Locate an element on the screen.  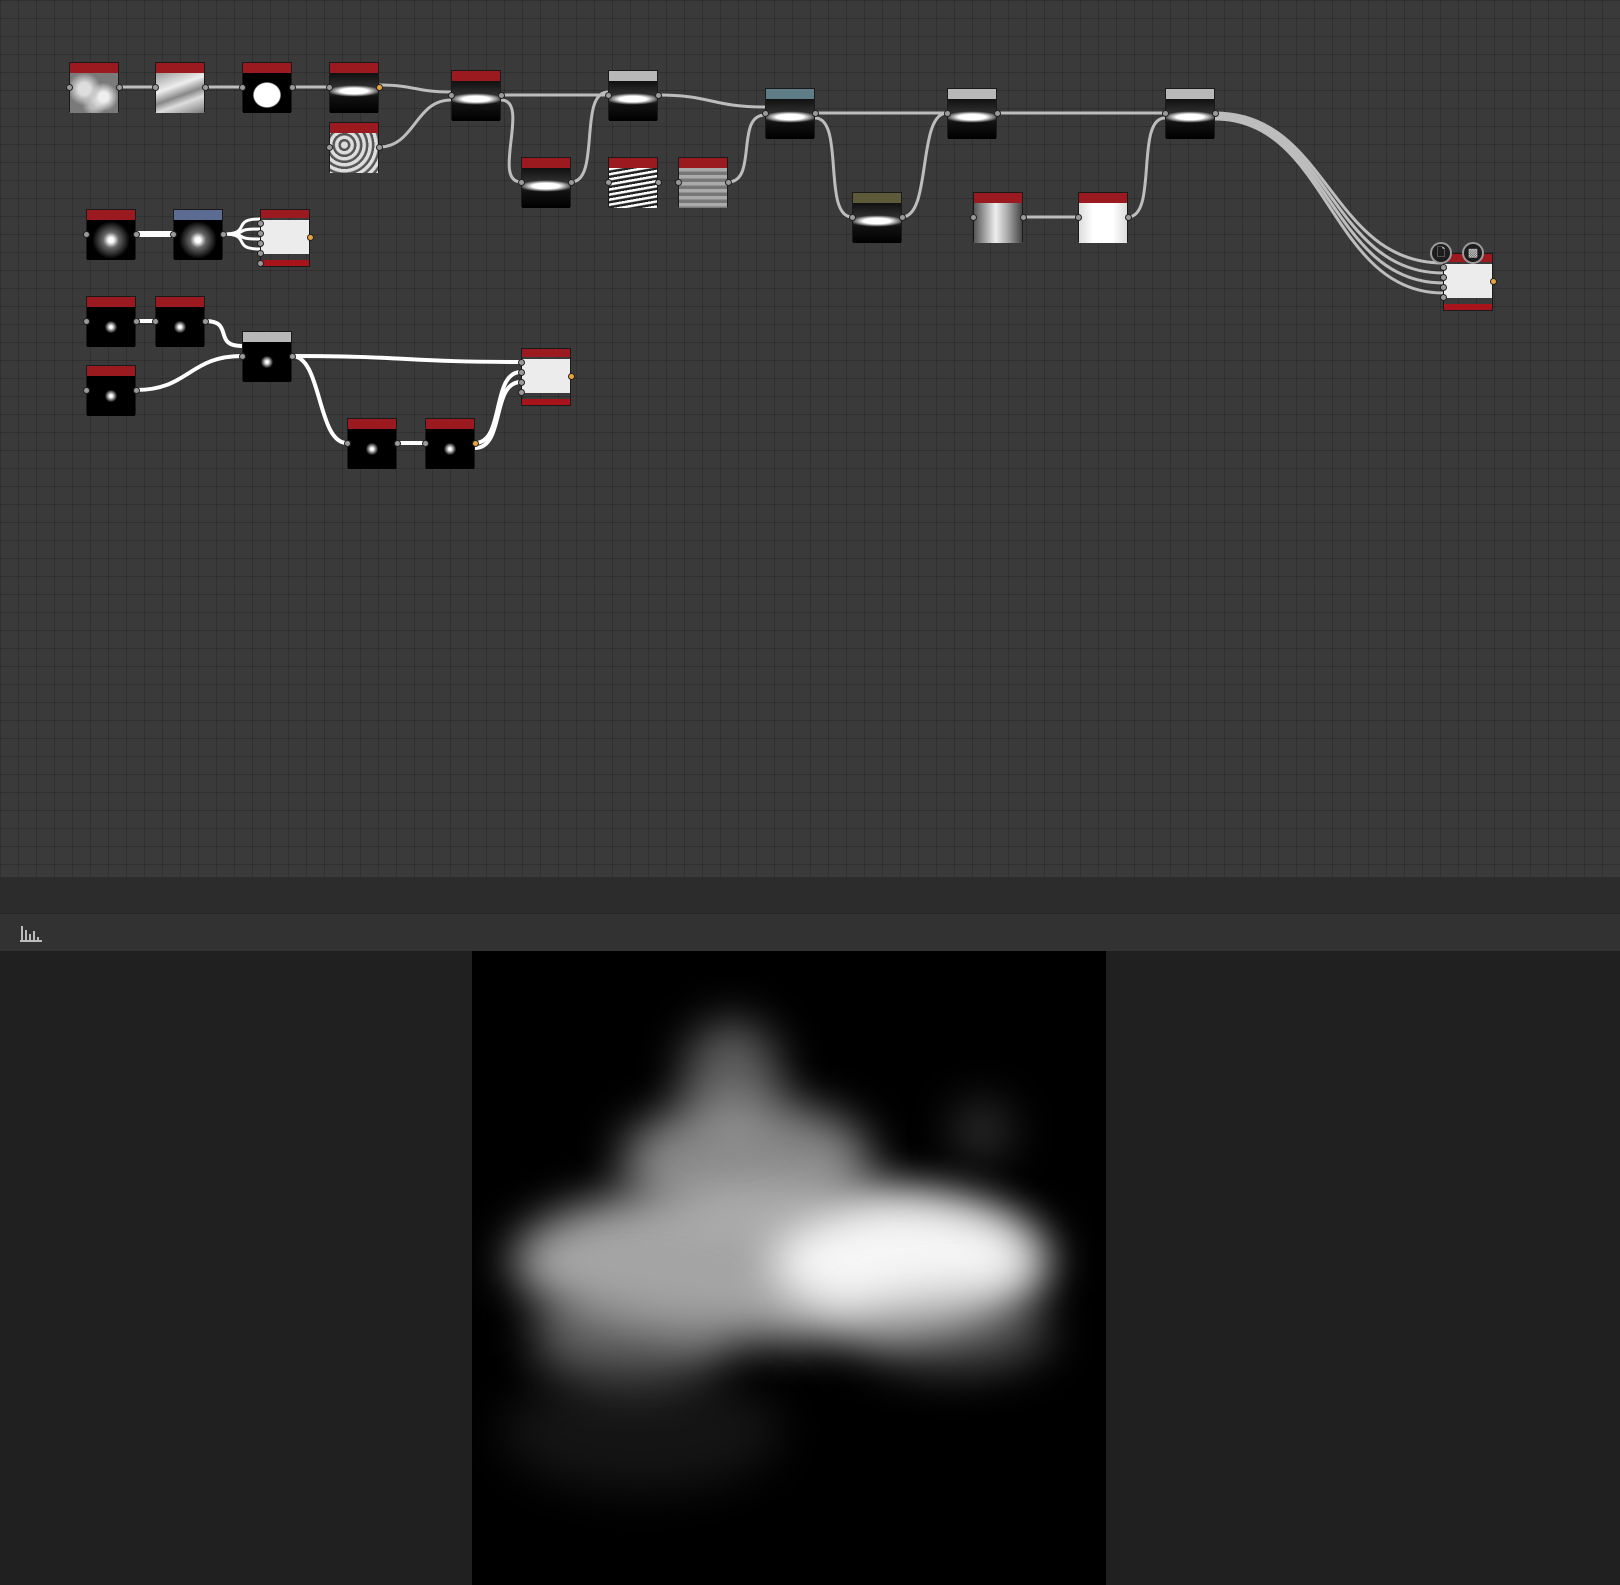
checker-icon: ▩ is located at coordinates (1473, 253).